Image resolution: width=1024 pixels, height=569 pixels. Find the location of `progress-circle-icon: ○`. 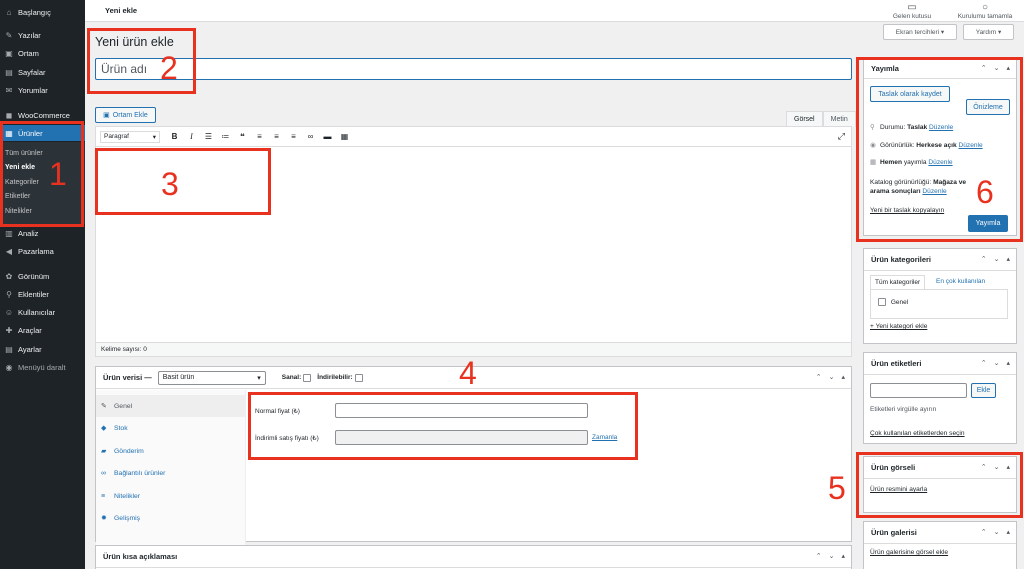

progress-circle-icon: ○ is located at coordinates (985, 7).